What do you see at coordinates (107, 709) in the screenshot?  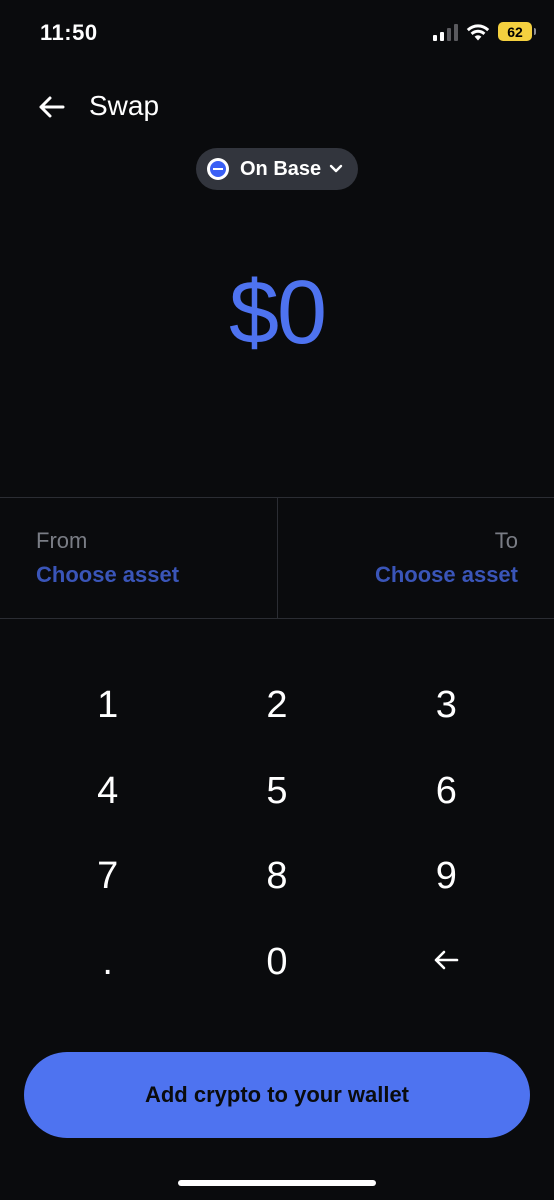 I see `key-1: 1` at bounding box center [107, 709].